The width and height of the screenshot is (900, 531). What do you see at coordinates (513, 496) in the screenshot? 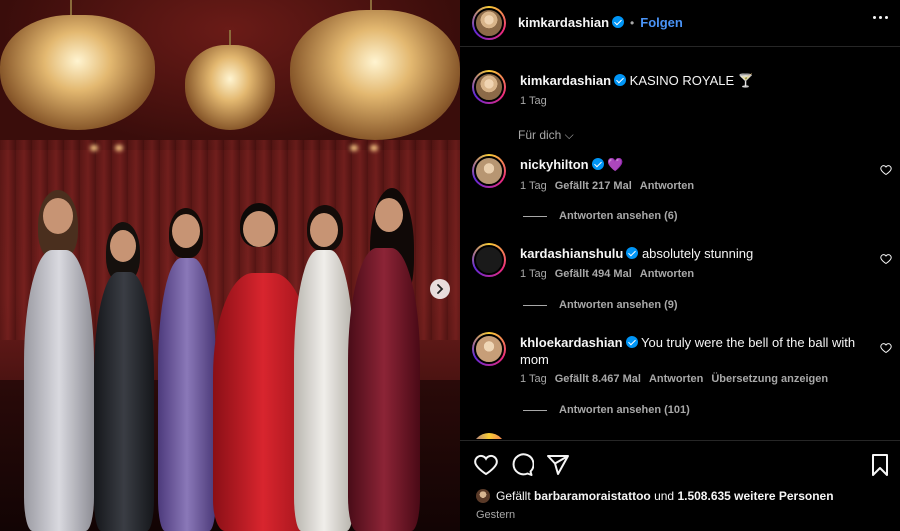
I see `likes-prefix: Gefällt` at bounding box center [513, 496].